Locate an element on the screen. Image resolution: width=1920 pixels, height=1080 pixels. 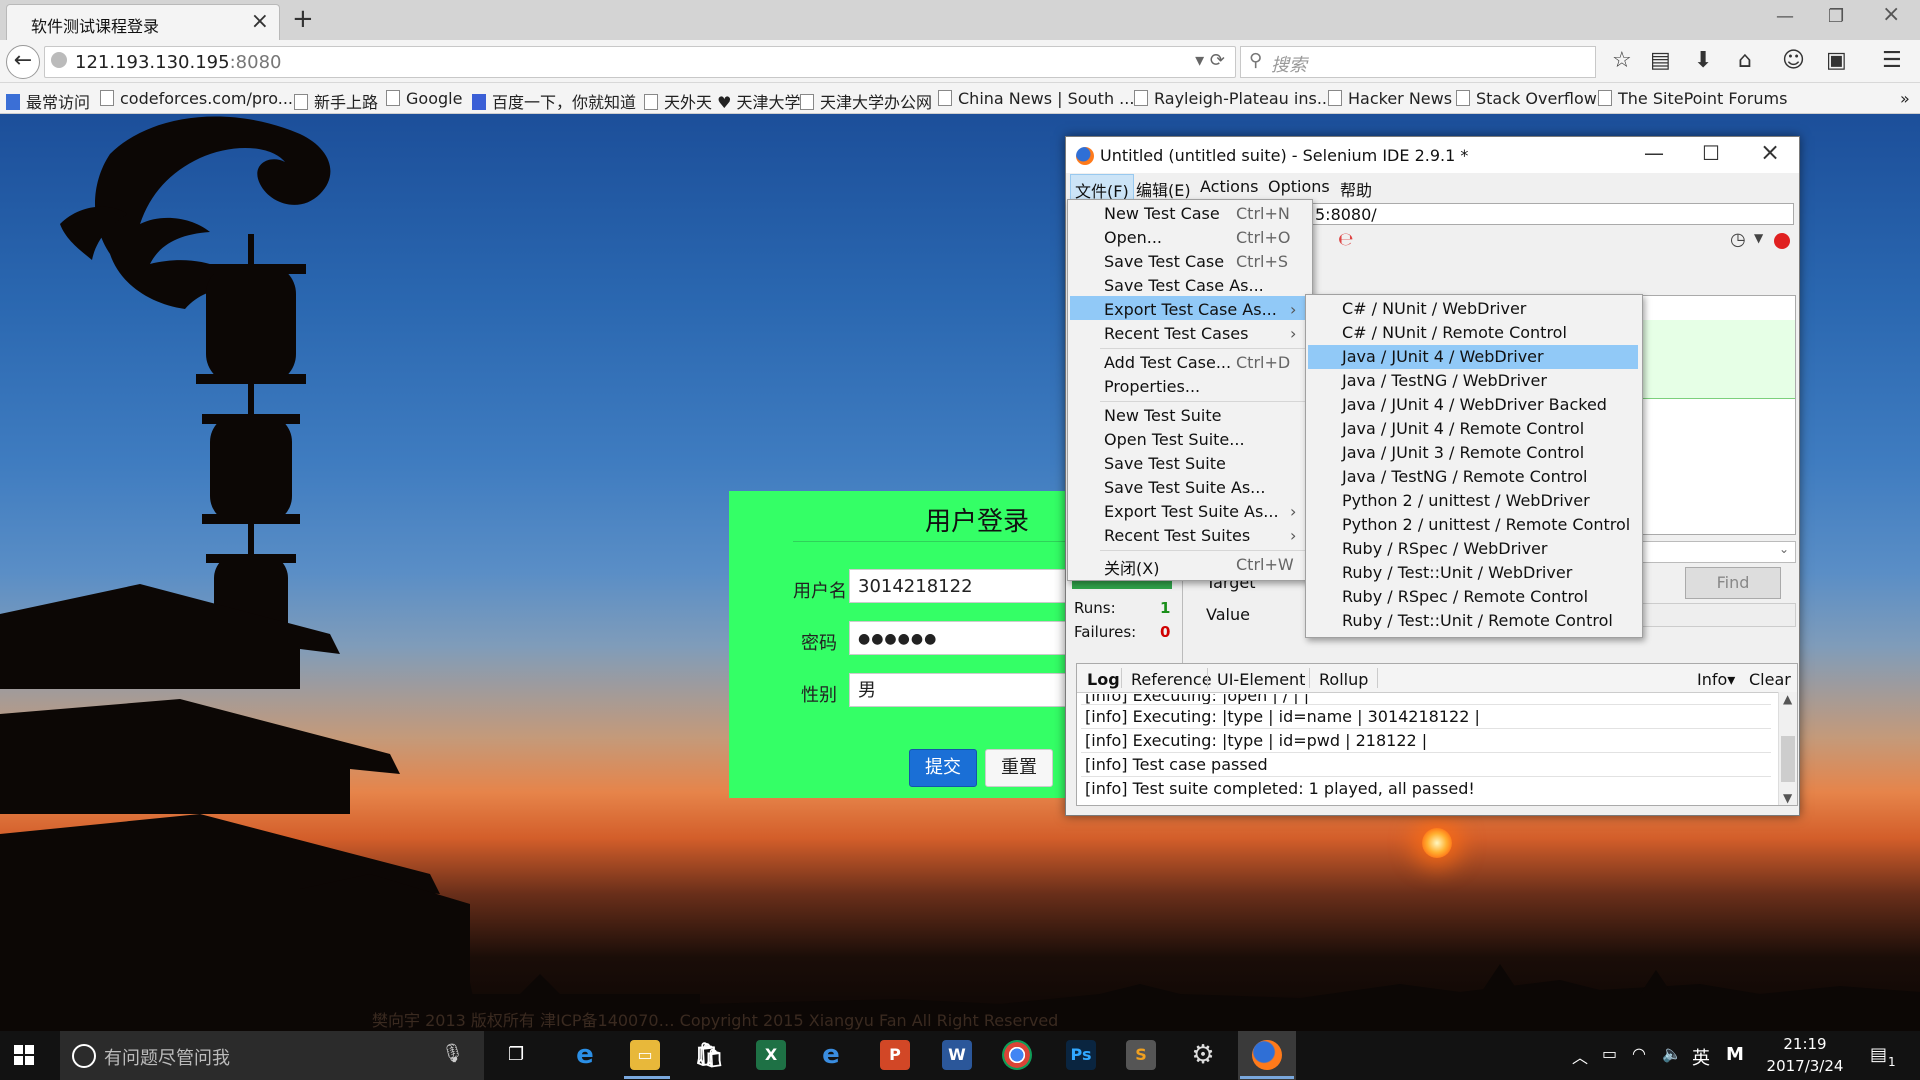
chat-icon: ☺ is located at coordinates (1793, 60).